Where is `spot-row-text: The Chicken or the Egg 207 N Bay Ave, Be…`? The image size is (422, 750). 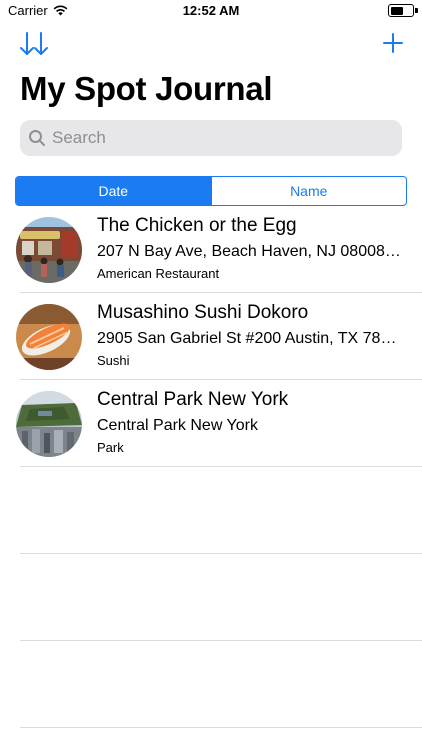 spot-row-text: The Chicken or the Egg 207 N Bay Ave, Be… is located at coordinates (249, 248).